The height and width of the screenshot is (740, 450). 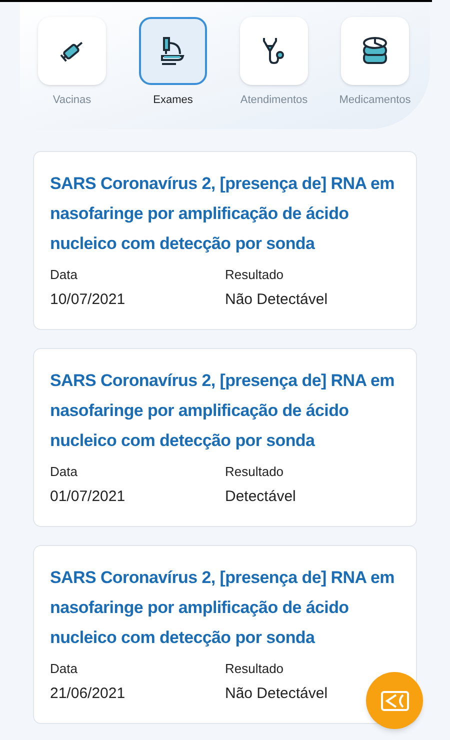 What do you see at coordinates (274, 100) in the screenshot?
I see `tab-label: Atendimentos` at bounding box center [274, 100].